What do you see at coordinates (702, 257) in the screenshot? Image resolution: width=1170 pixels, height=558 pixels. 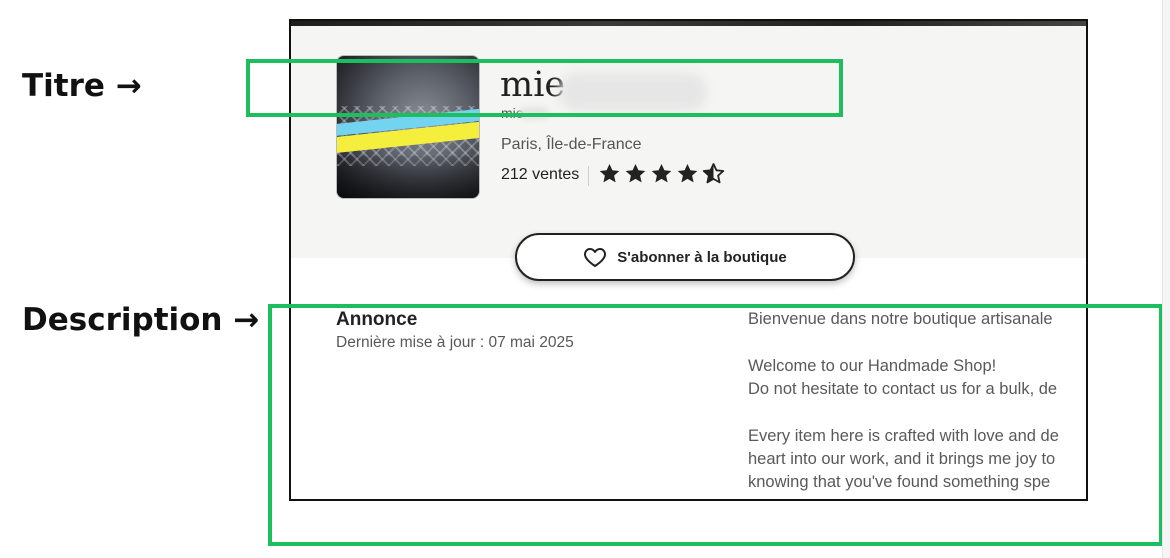 I see `follow-button-label: S'abonner à la boutique` at bounding box center [702, 257].